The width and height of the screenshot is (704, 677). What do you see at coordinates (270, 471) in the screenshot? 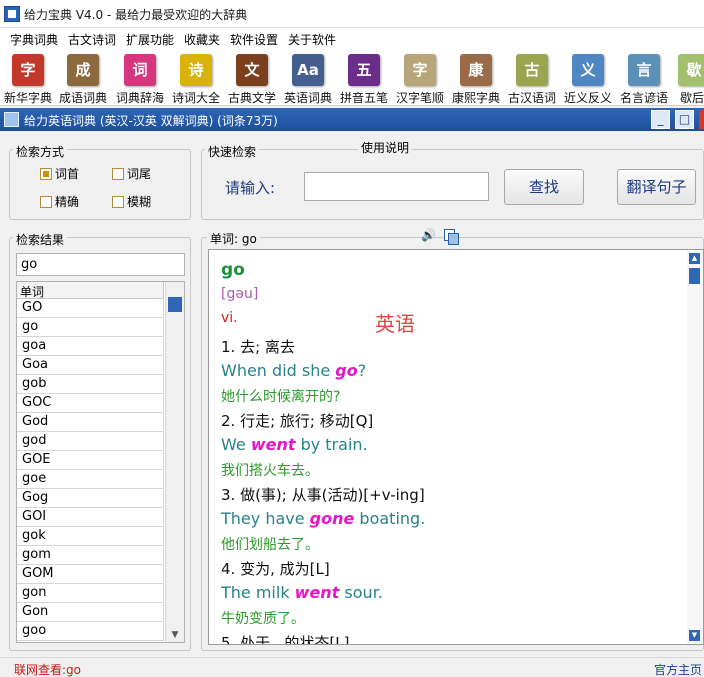
I see `example-zh-2: 我们搭火车去。` at bounding box center [270, 471].